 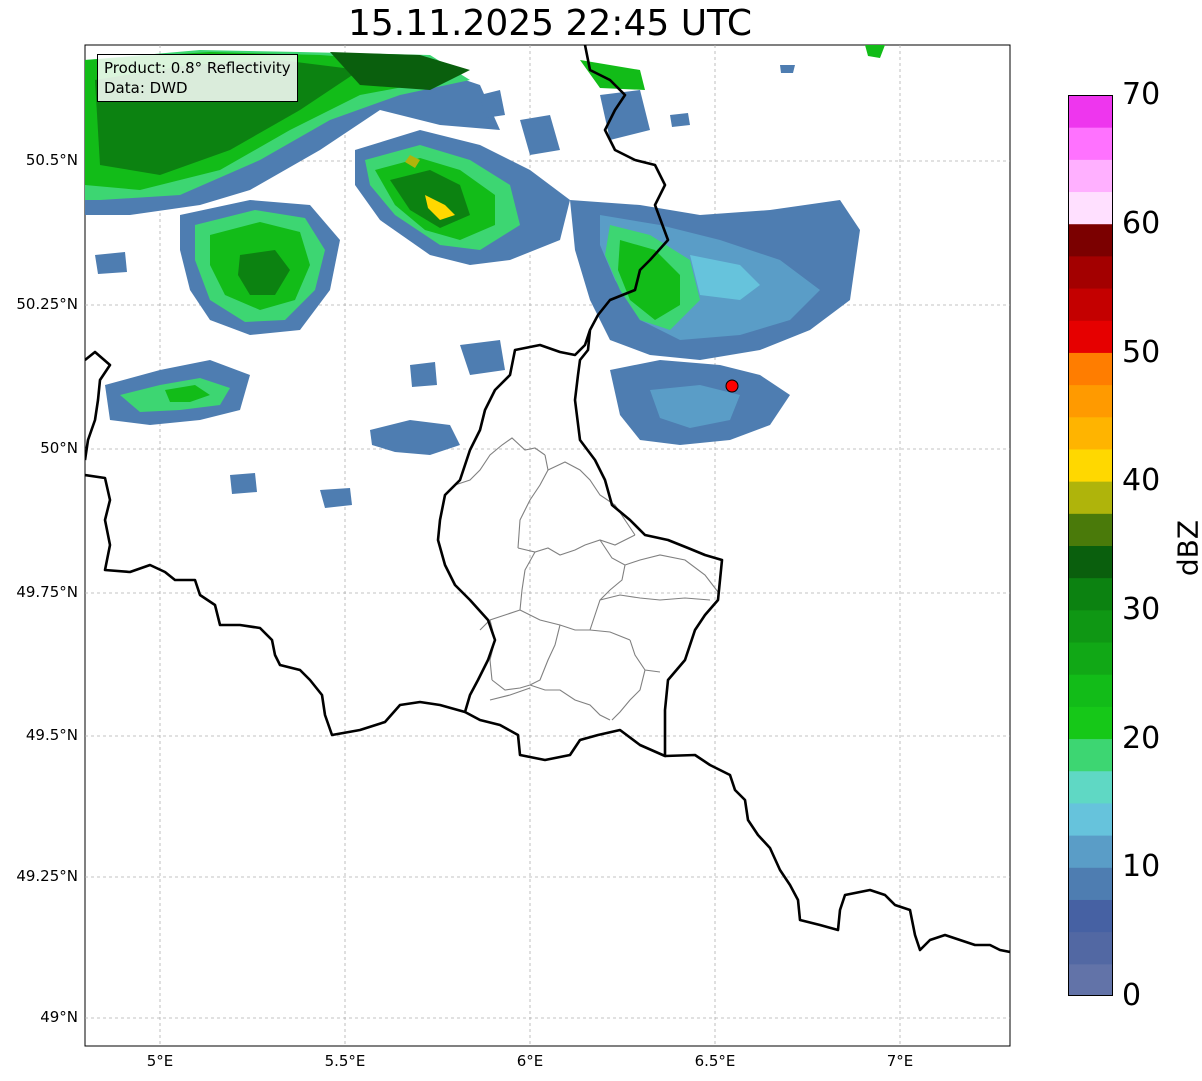 I want to click on colorbar-tick-10: 10, so click(x=1141, y=866).